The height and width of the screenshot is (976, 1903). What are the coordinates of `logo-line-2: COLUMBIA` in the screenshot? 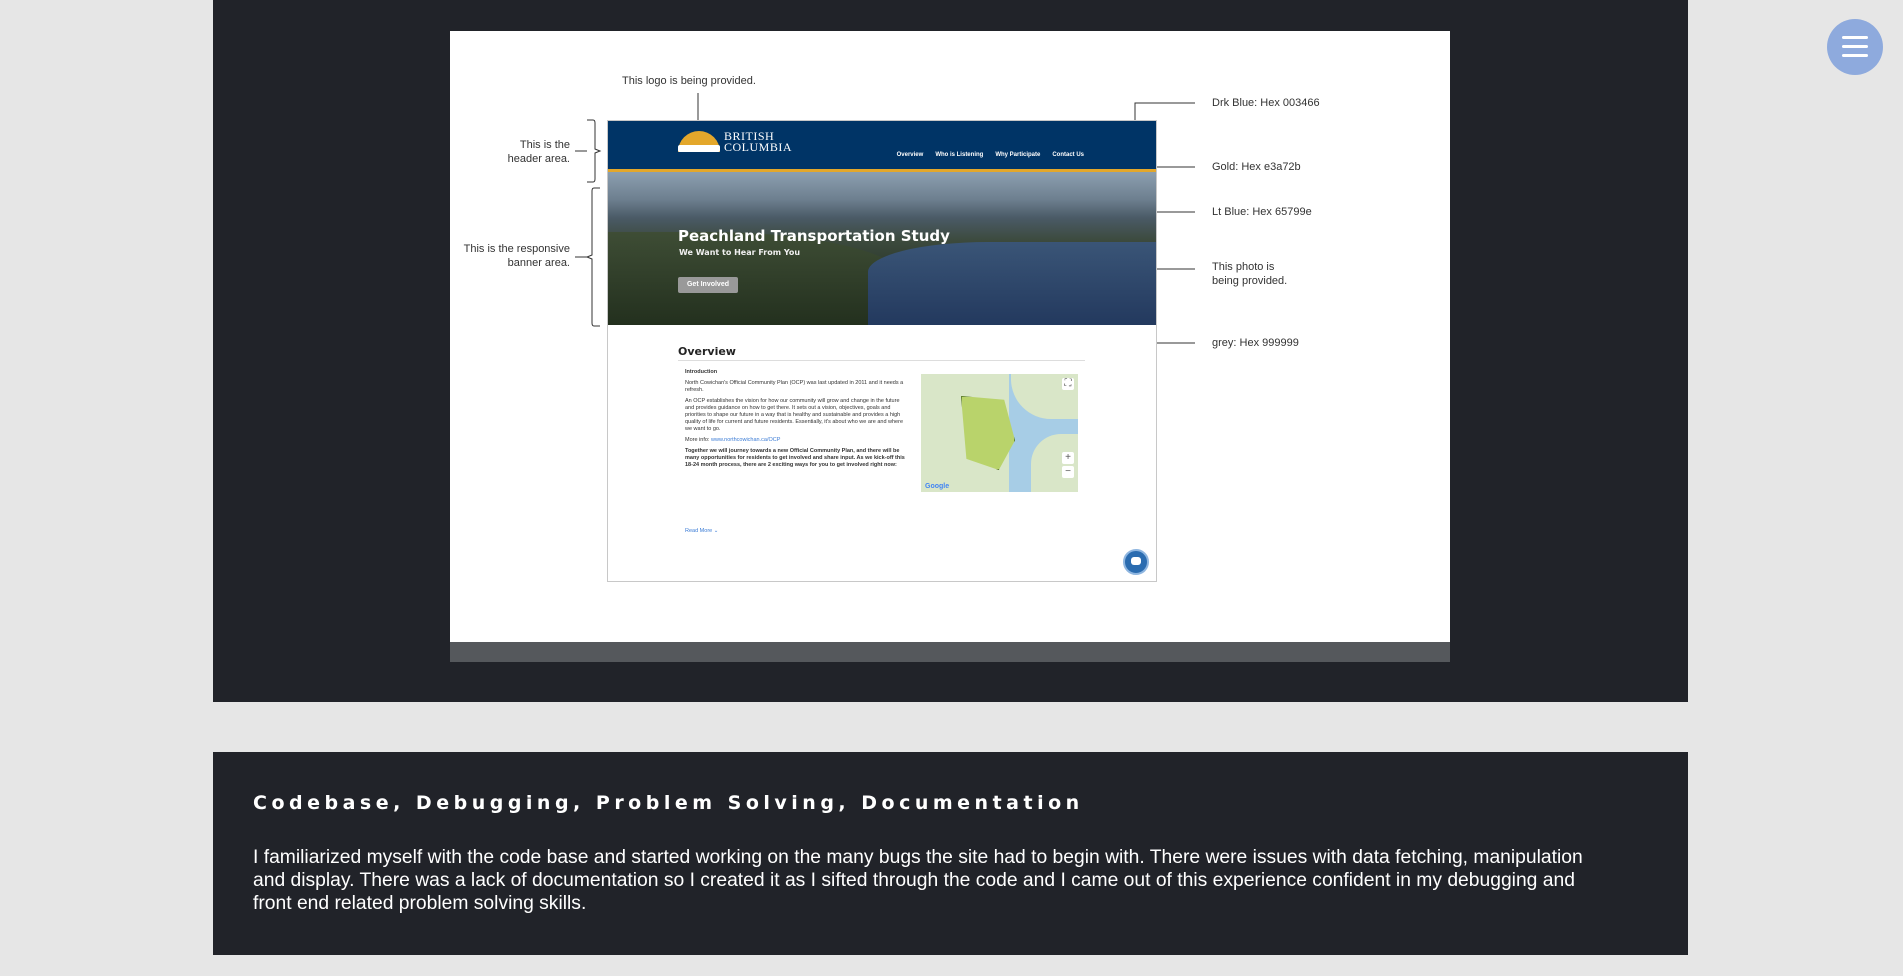 It's located at (758, 147).